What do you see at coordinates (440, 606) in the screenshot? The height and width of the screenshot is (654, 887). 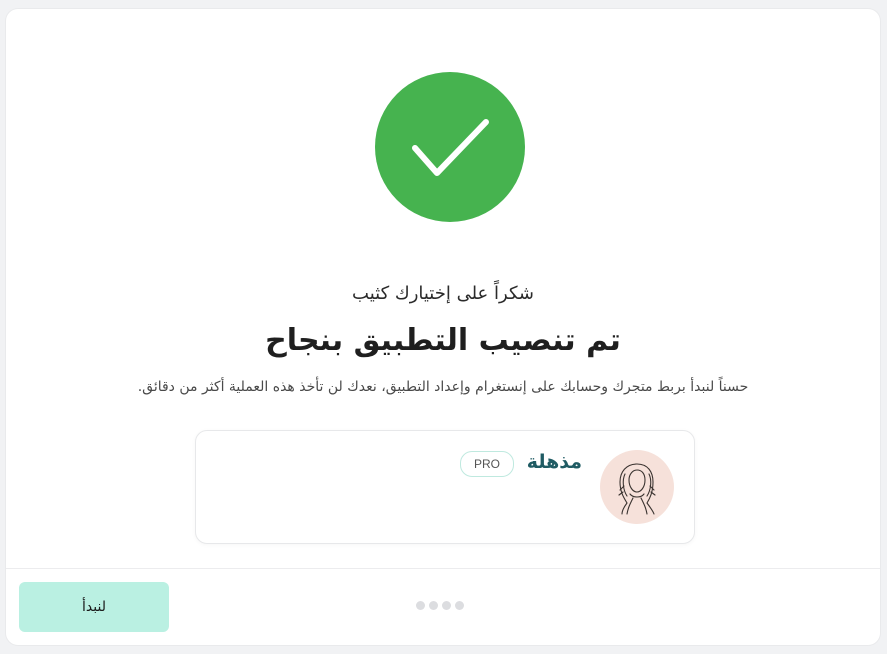 I see `step-indicator` at bounding box center [440, 606].